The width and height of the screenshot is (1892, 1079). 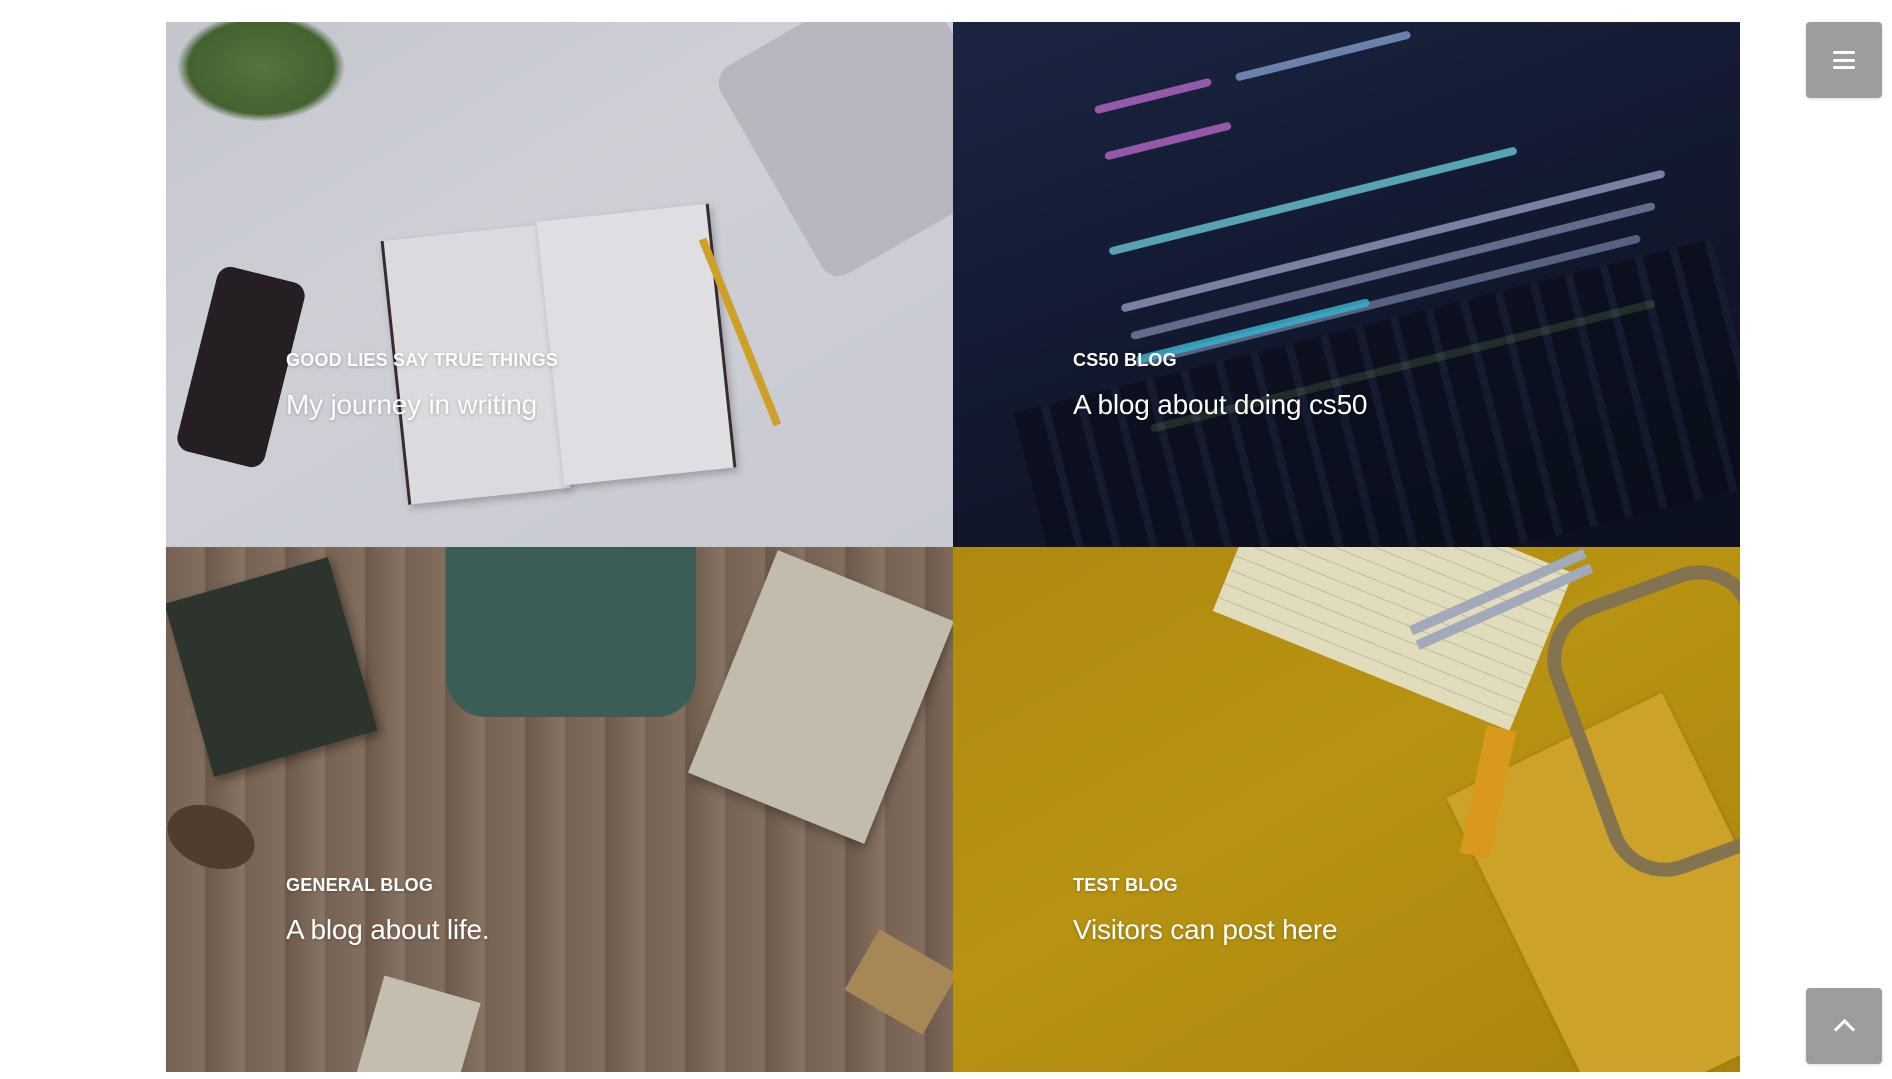 I want to click on chevron-up-icon, so click(x=1844, y=1029).